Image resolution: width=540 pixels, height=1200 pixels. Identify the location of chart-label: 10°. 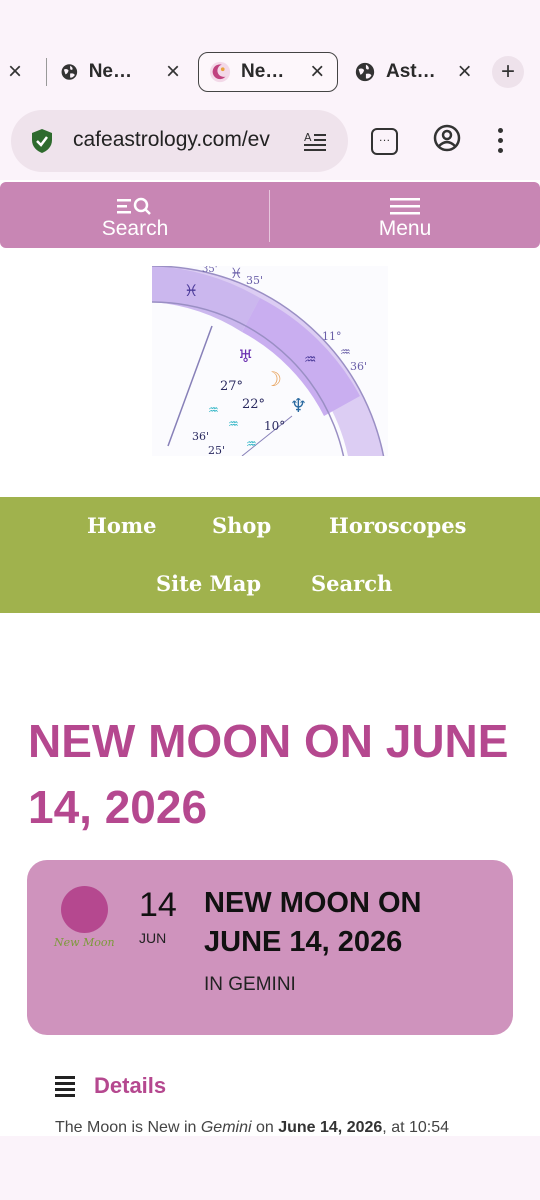
(274, 426).